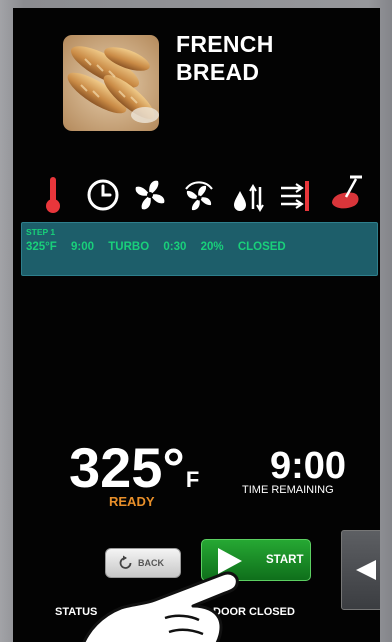  Describe the element at coordinates (53, 195) in the screenshot. I see `thermometer-icon` at that location.